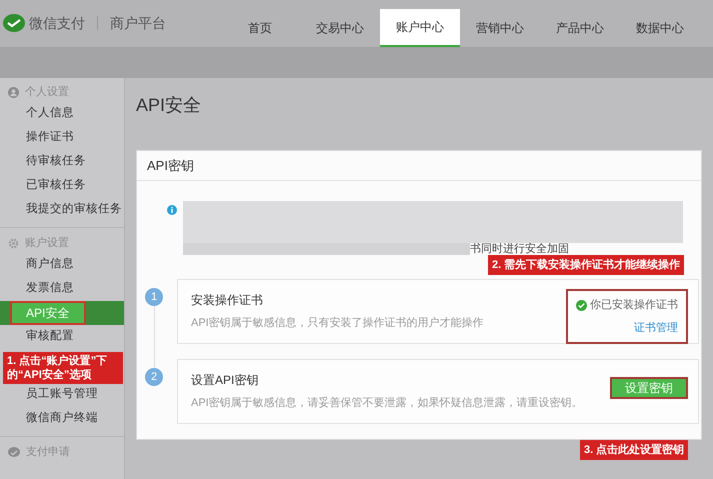  I want to click on notice-text: 书同时进行安全加固, so click(519, 249).